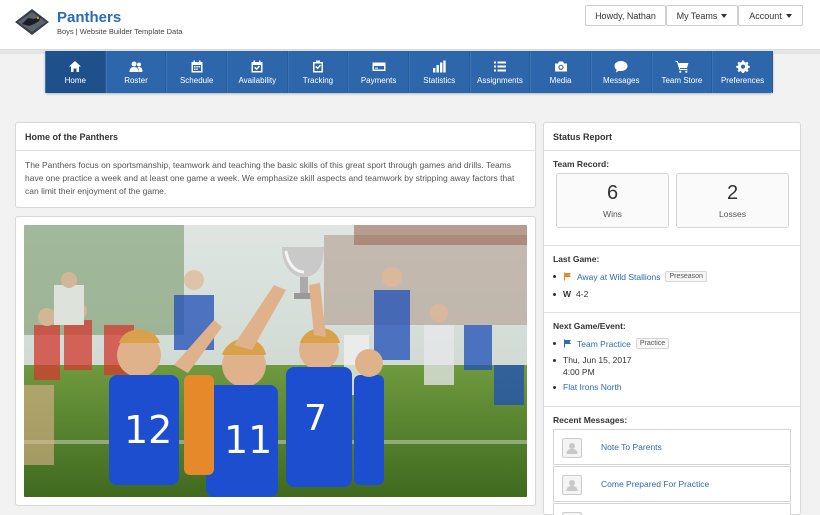 This screenshot has height=515, width=820. What do you see at coordinates (612, 200) in the screenshot?
I see `wins-box: 6 Wins` at bounding box center [612, 200].